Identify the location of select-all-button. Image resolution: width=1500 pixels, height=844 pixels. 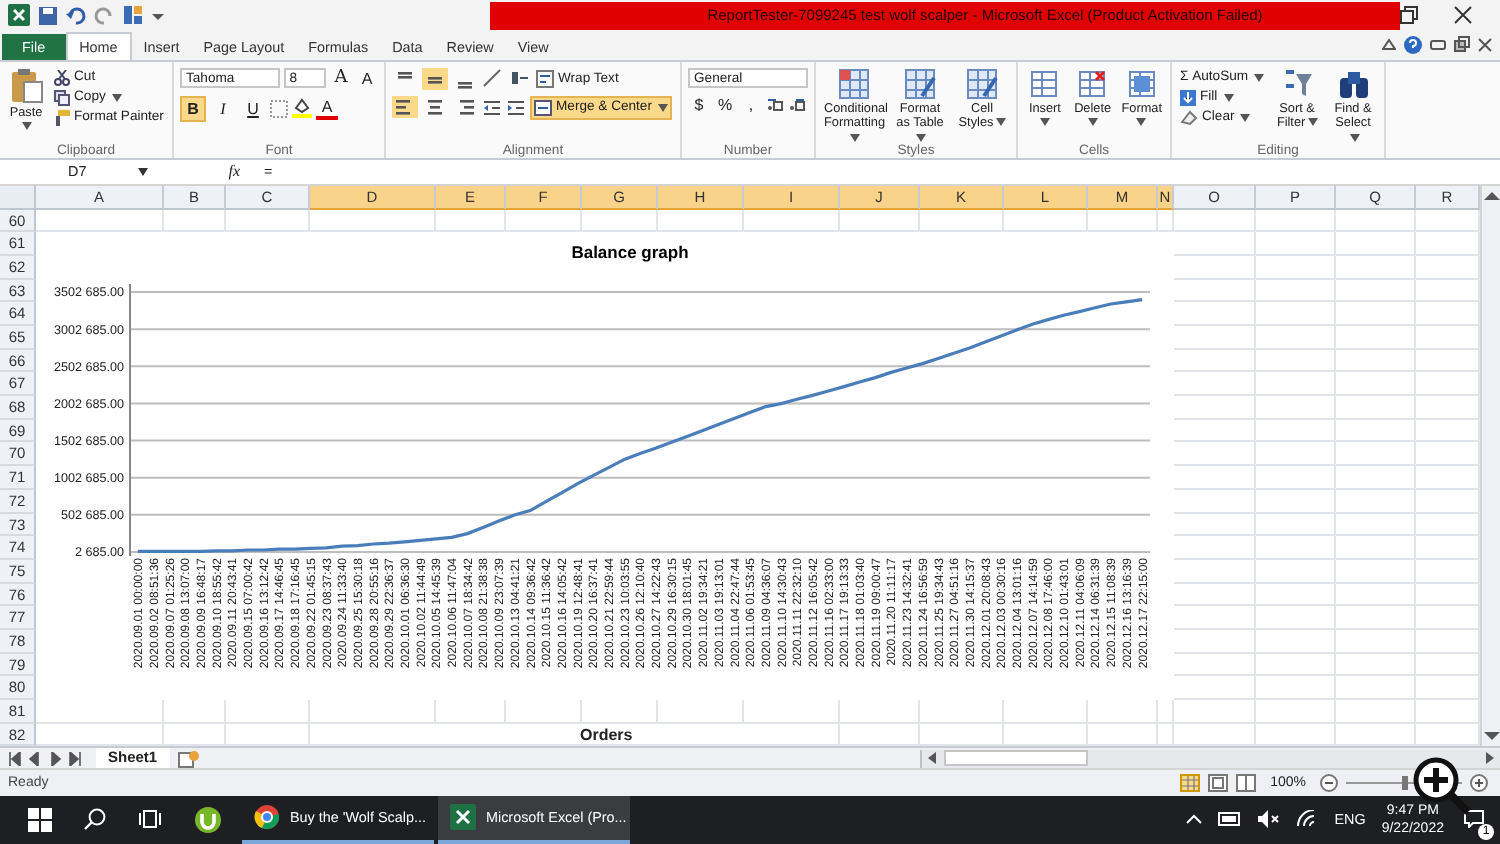
(18, 197).